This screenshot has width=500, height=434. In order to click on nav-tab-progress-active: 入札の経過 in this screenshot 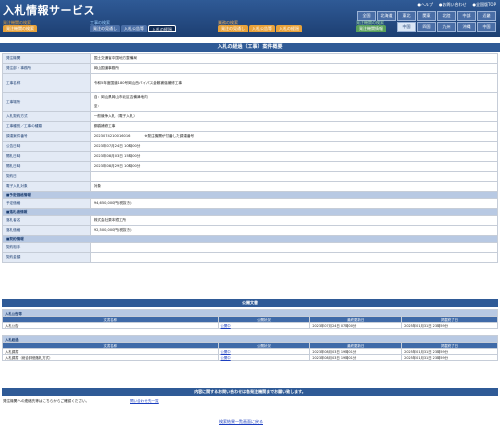, I will do `click(162, 28)`.